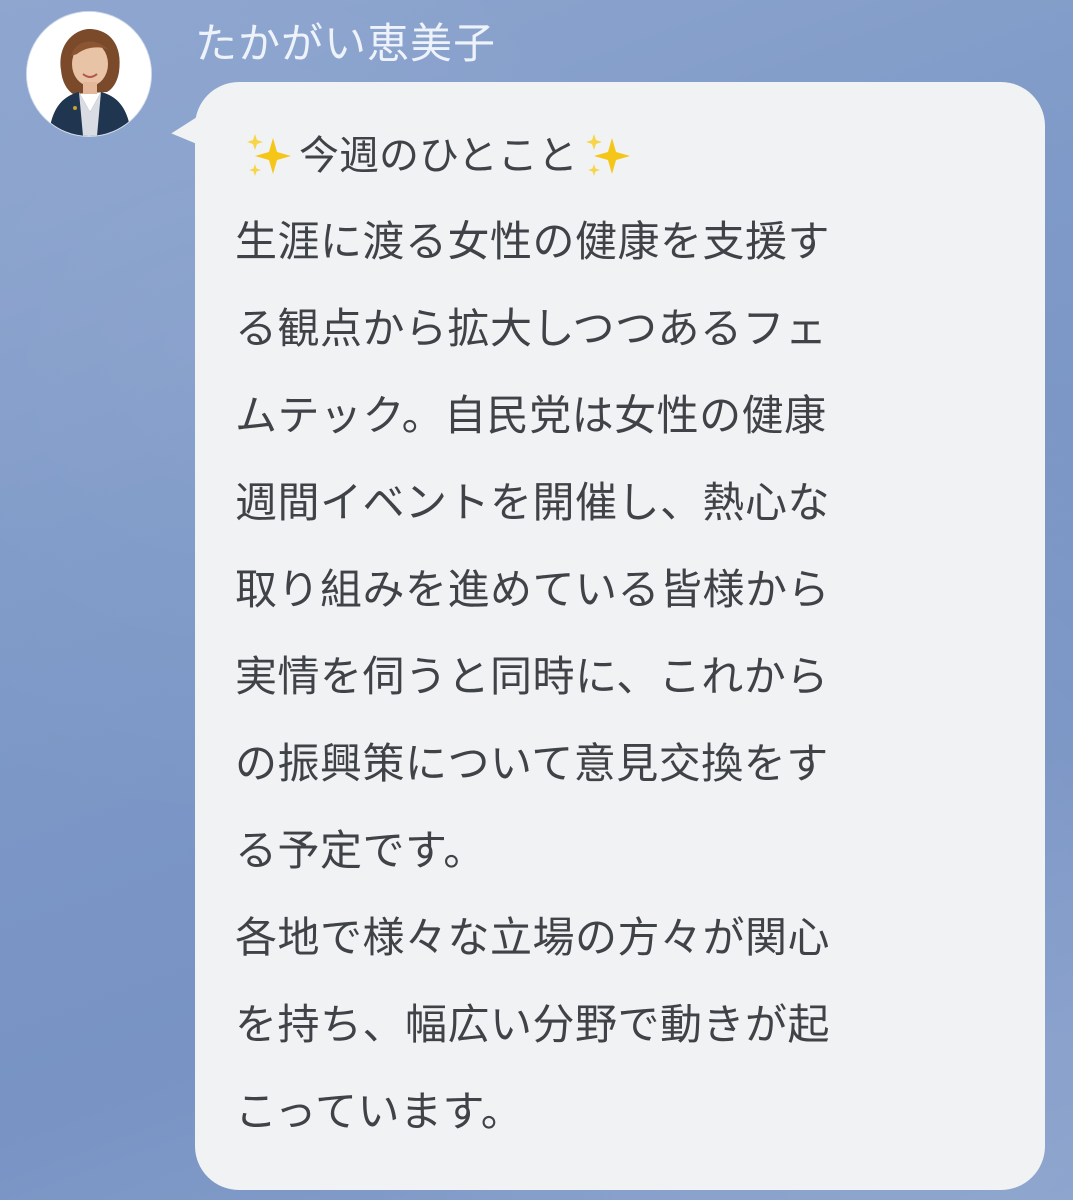 This screenshot has height=1200, width=1073. What do you see at coordinates (533, 241) in the screenshot?
I see `message-line: 生涯に渡る女性の健康を支援す` at bounding box center [533, 241].